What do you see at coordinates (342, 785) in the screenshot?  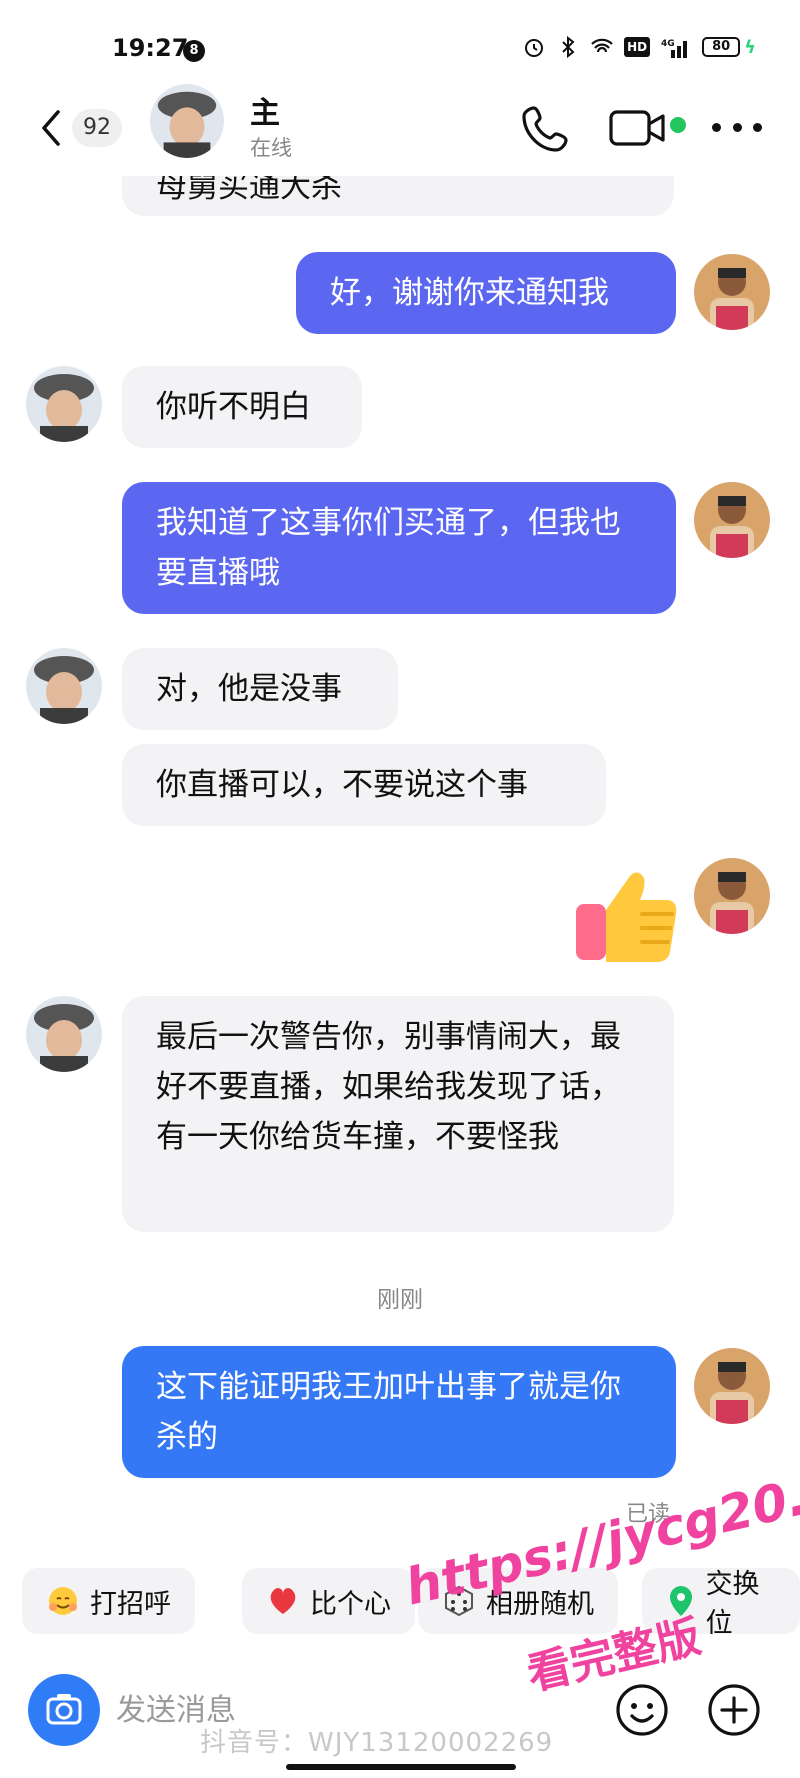 I see `message-text: 你直播可以，不要说这个事` at bounding box center [342, 785].